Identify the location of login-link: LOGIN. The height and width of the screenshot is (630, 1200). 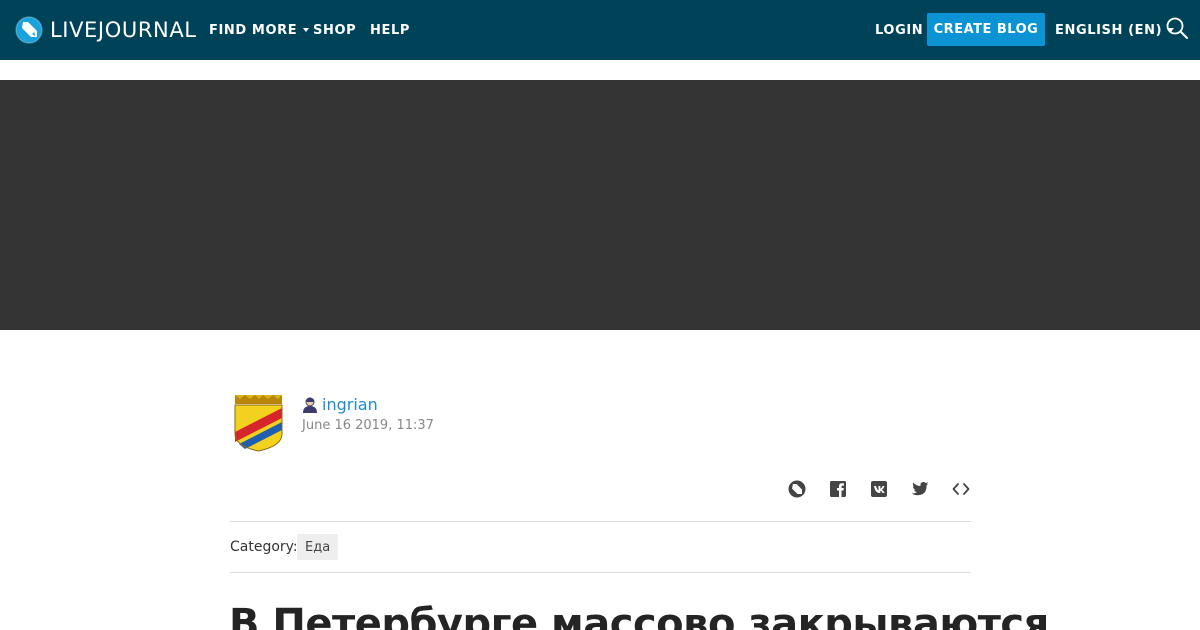
(899, 30).